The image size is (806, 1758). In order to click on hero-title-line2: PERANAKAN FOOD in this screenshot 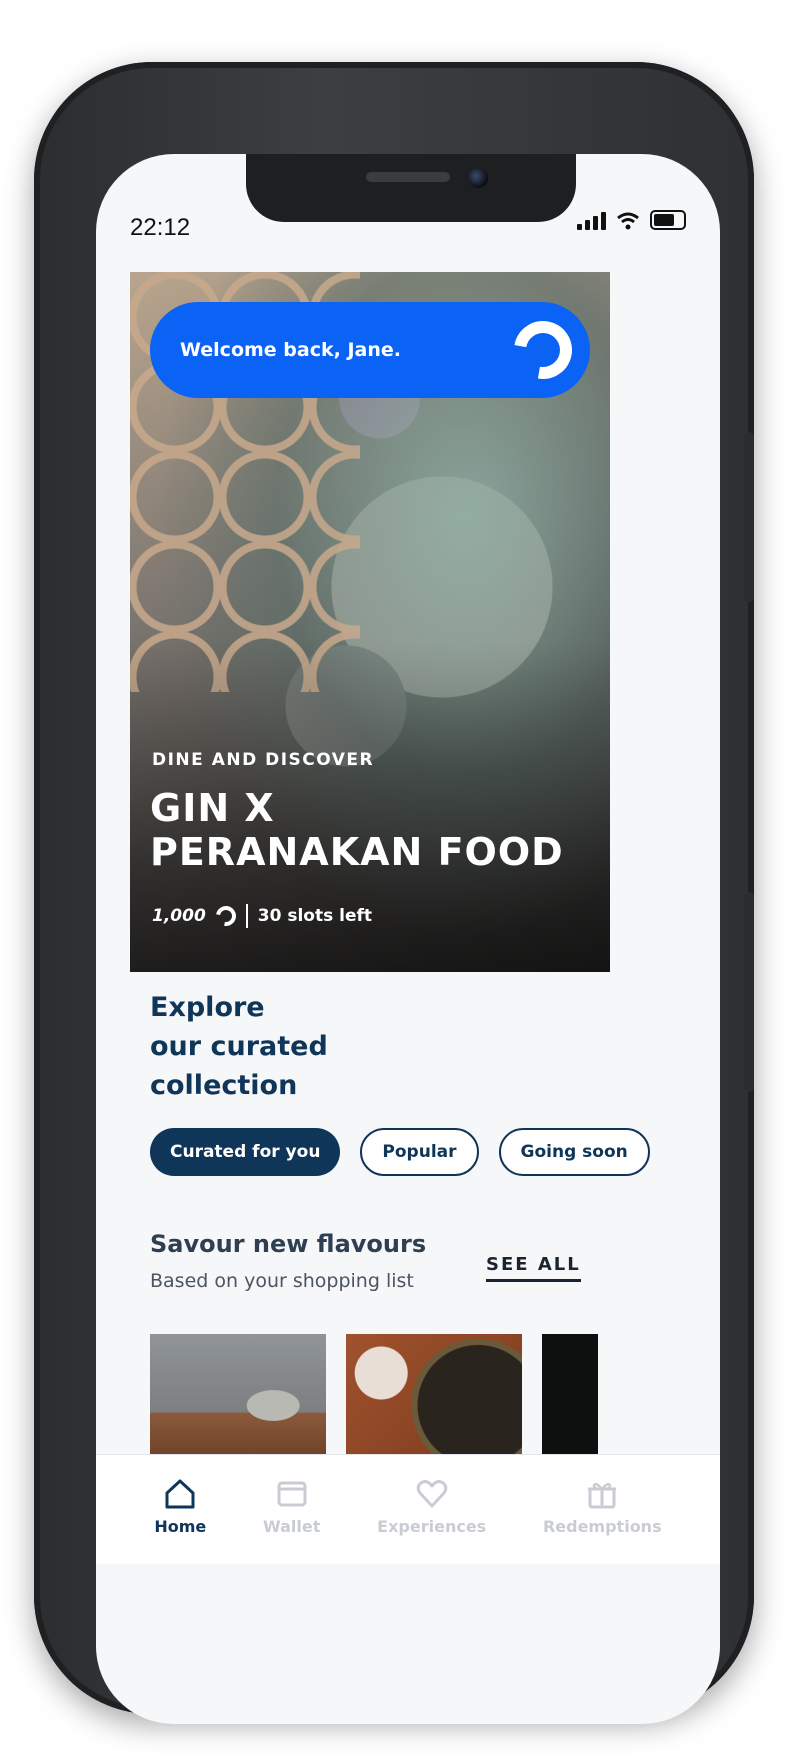, I will do `click(357, 852)`.